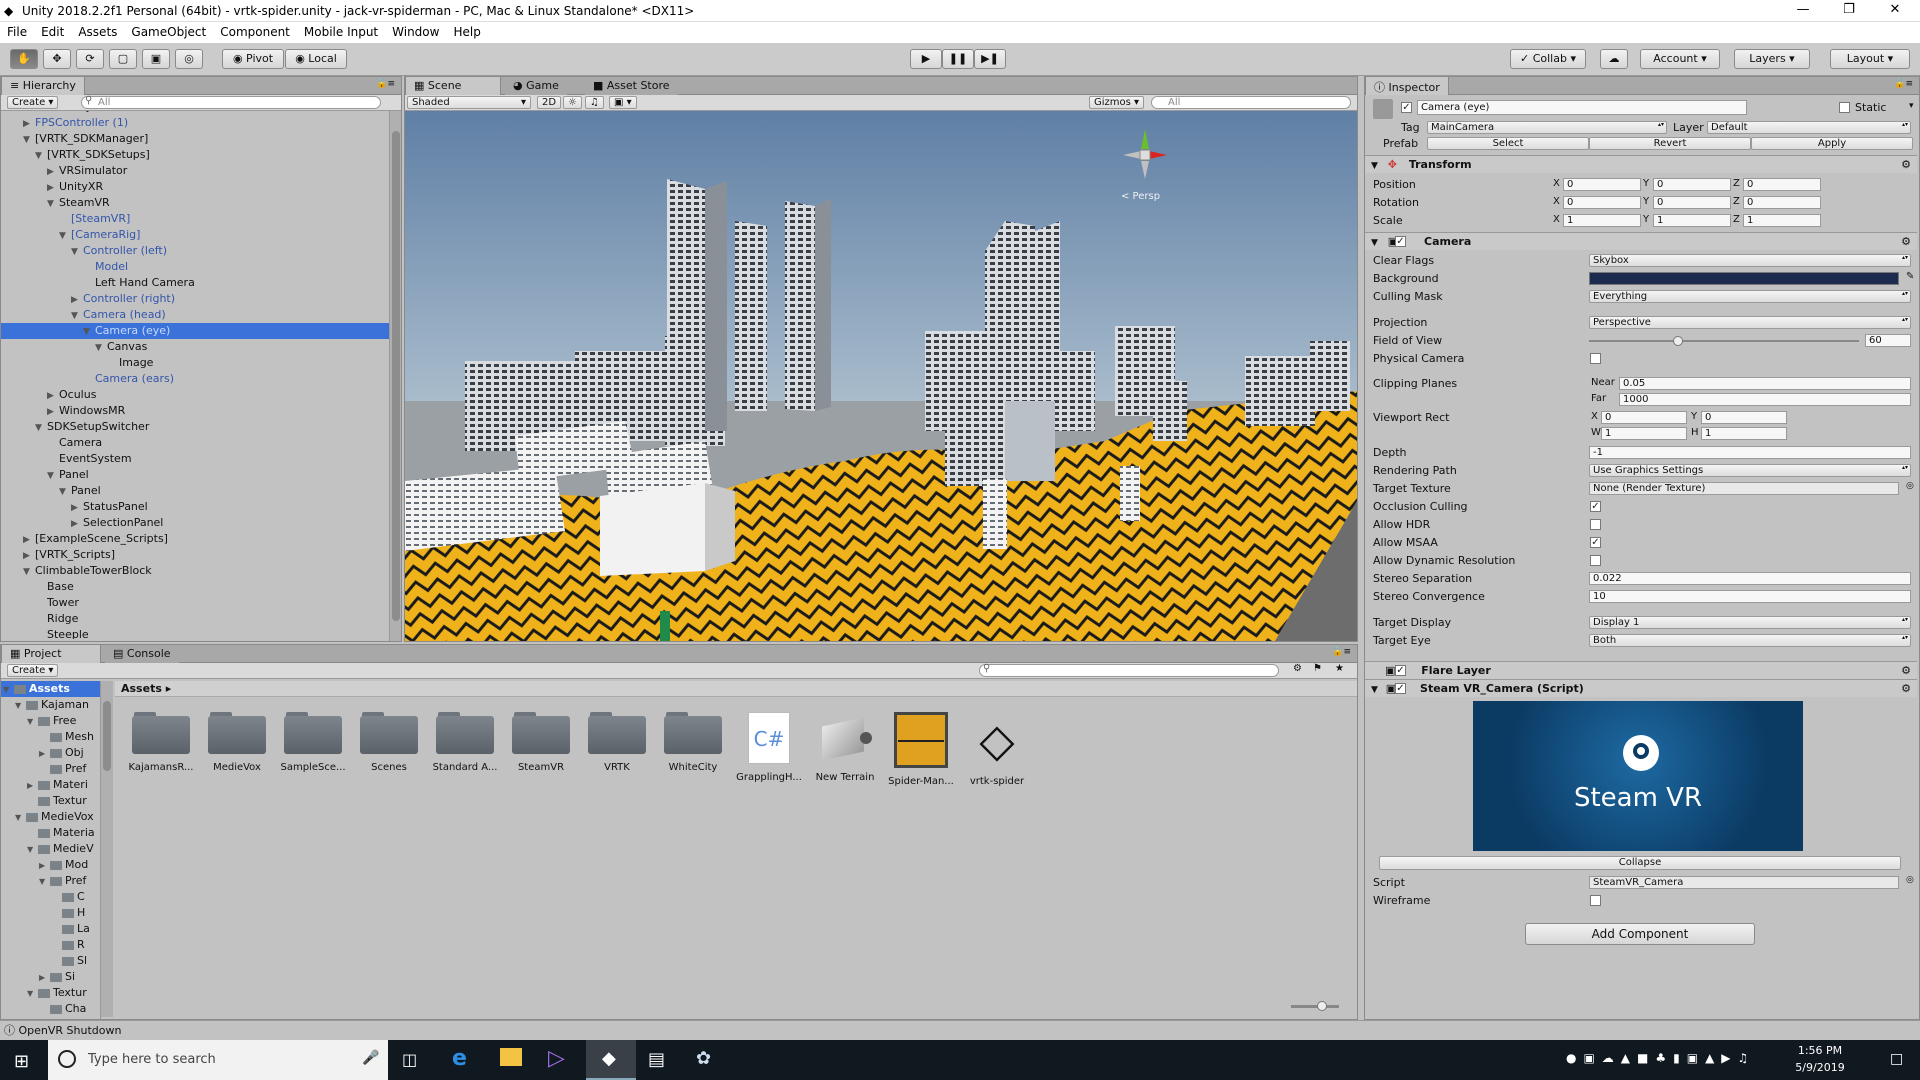 The height and width of the screenshot is (1080, 1920). I want to click on project-tree-item: ▶ Si, so click(50, 977).